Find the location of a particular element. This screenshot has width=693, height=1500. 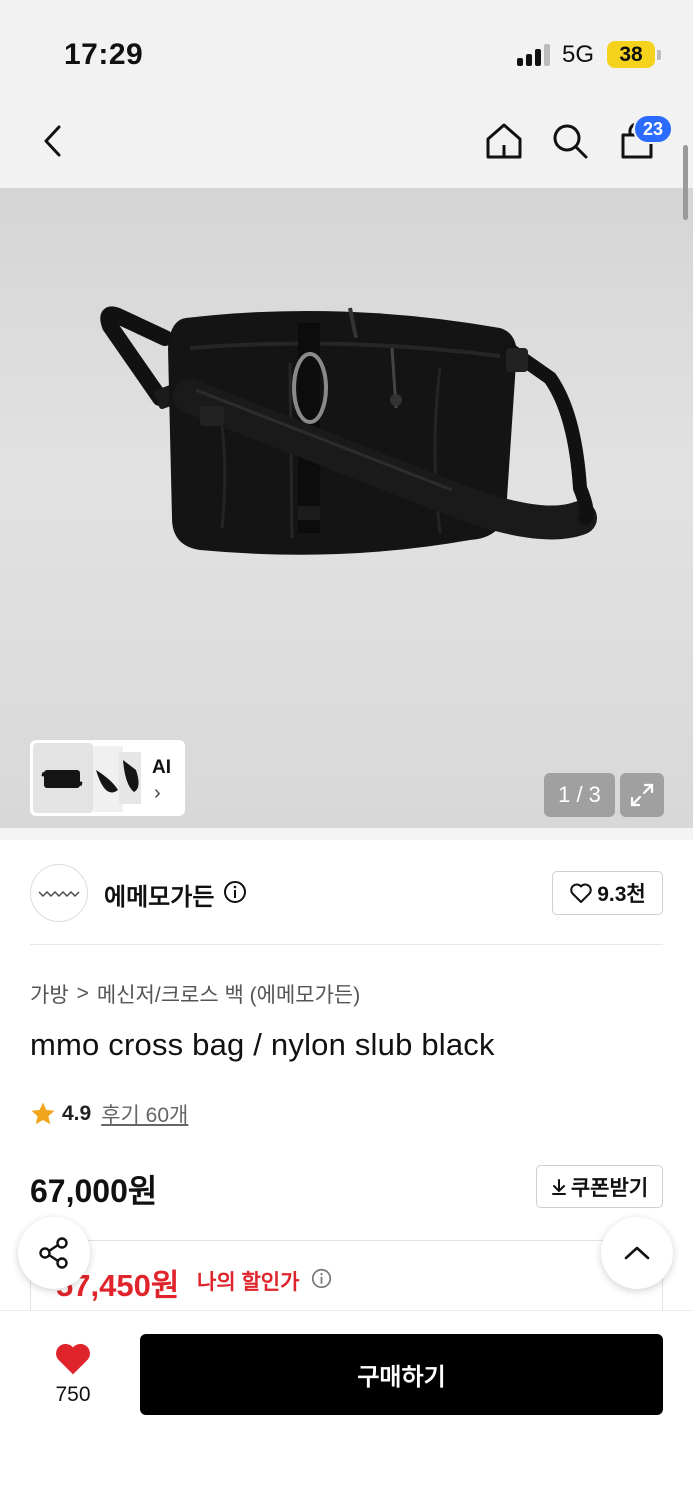

brand-name: 에메모가든 is located at coordinates (159, 894).